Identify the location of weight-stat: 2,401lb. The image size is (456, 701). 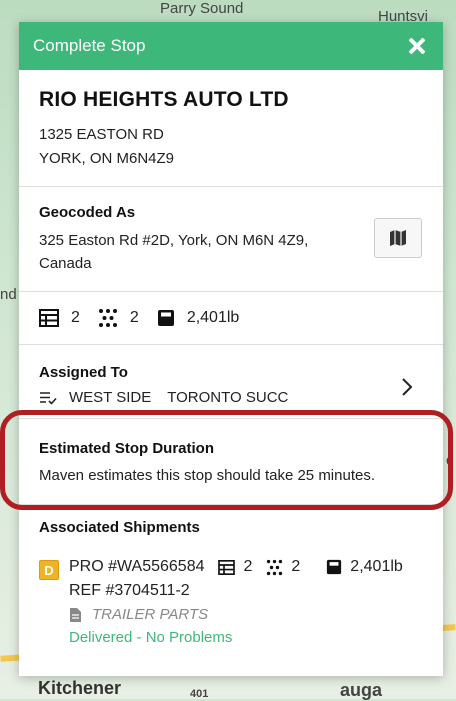
(198, 318).